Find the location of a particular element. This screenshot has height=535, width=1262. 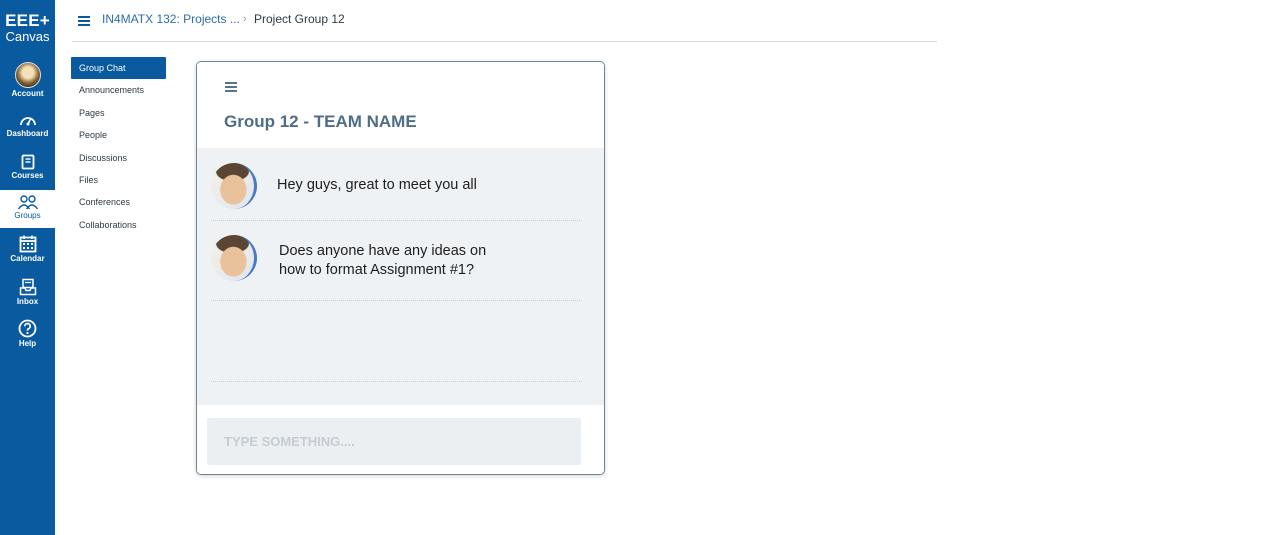

global-nav-help: Help is located at coordinates (27, 333).